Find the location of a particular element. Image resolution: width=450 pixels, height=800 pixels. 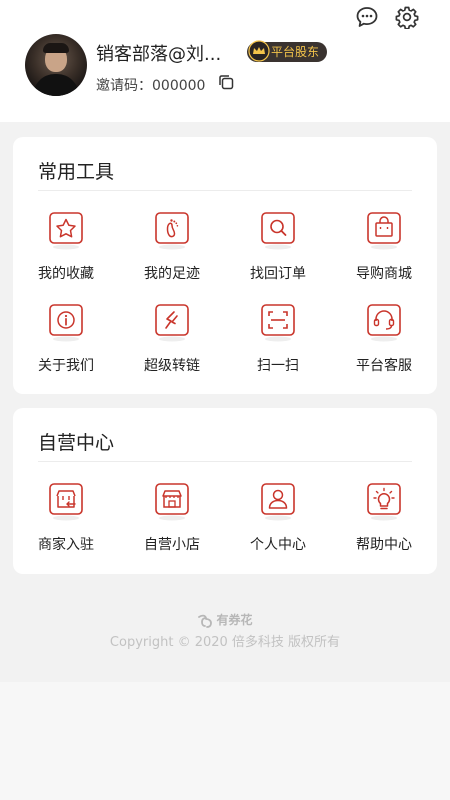

lightbulb-icon is located at coordinates (384, 502).